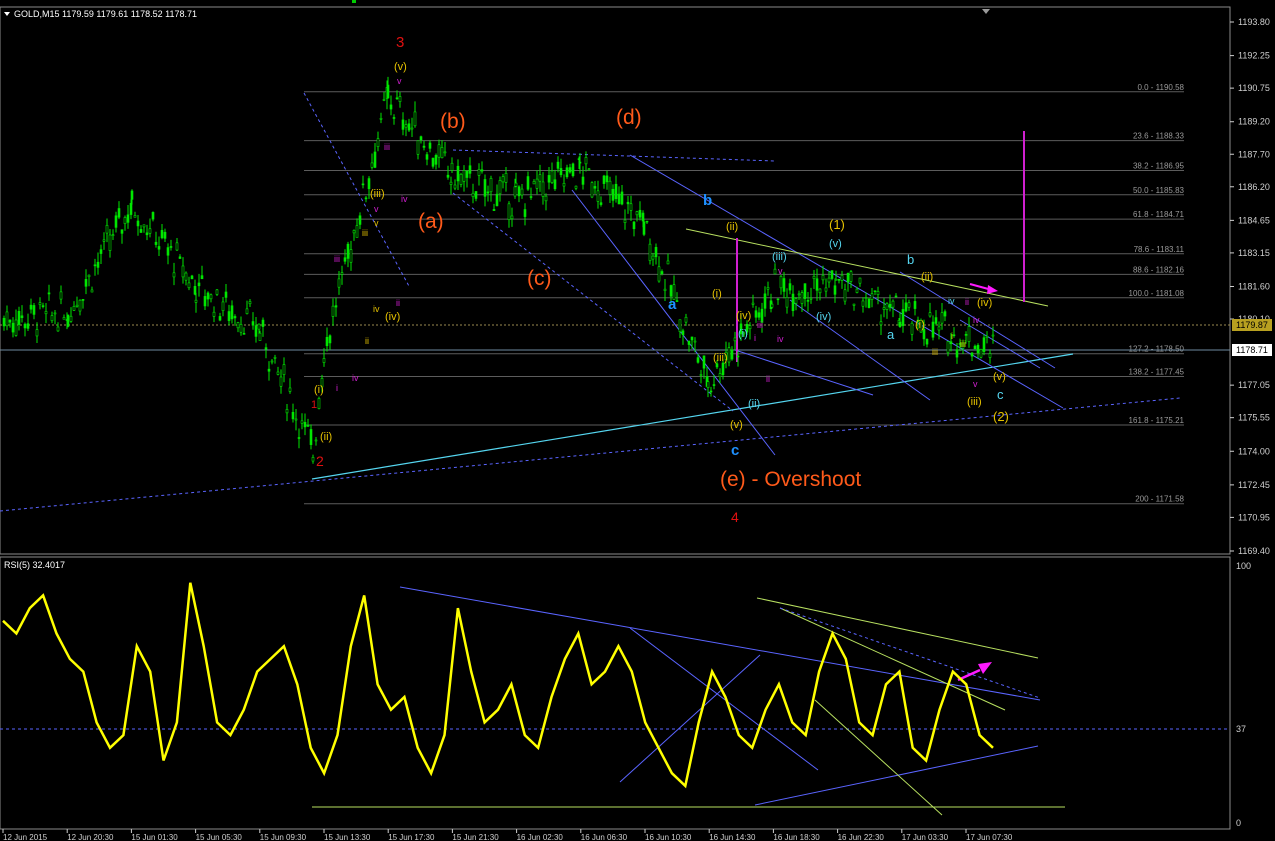 This screenshot has width=1275, height=841. Describe the element at coordinates (986, 11) in the screenshot. I see `scroll-marker-icon` at that location.